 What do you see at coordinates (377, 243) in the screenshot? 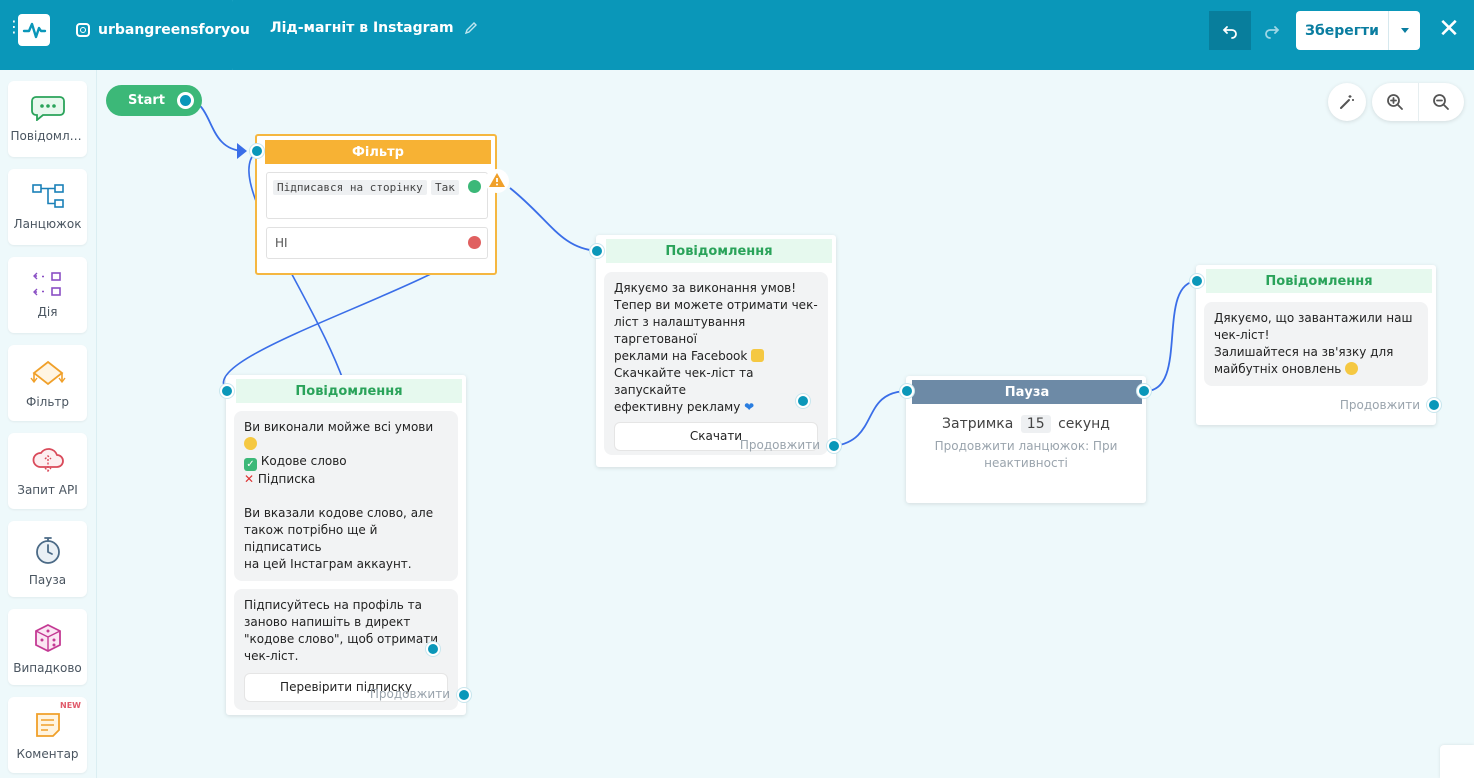
I see `filter-no-branch: НІ` at bounding box center [377, 243].